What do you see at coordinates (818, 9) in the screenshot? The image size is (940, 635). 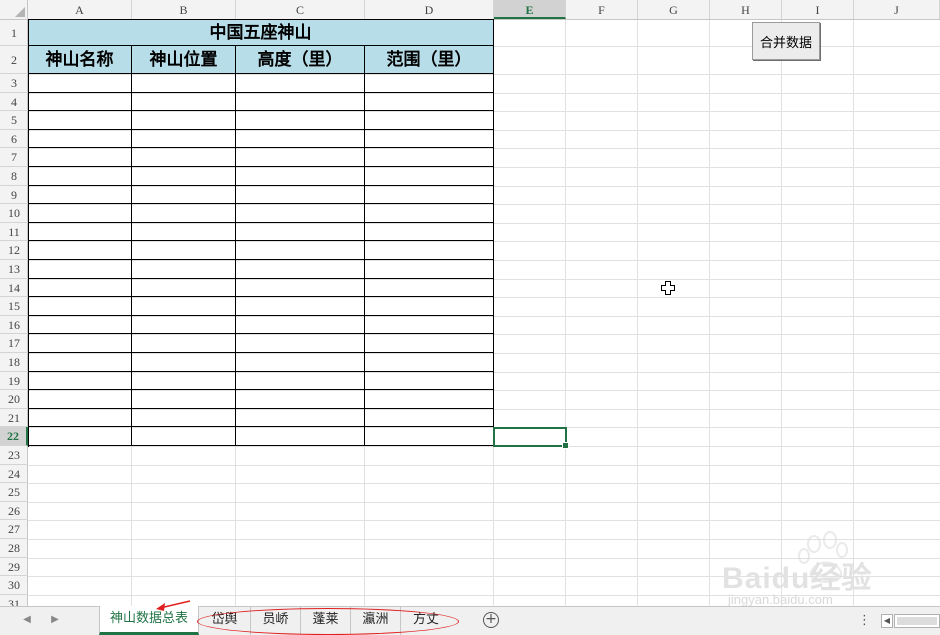 I see `column-header-i: I` at bounding box center [818, 9].